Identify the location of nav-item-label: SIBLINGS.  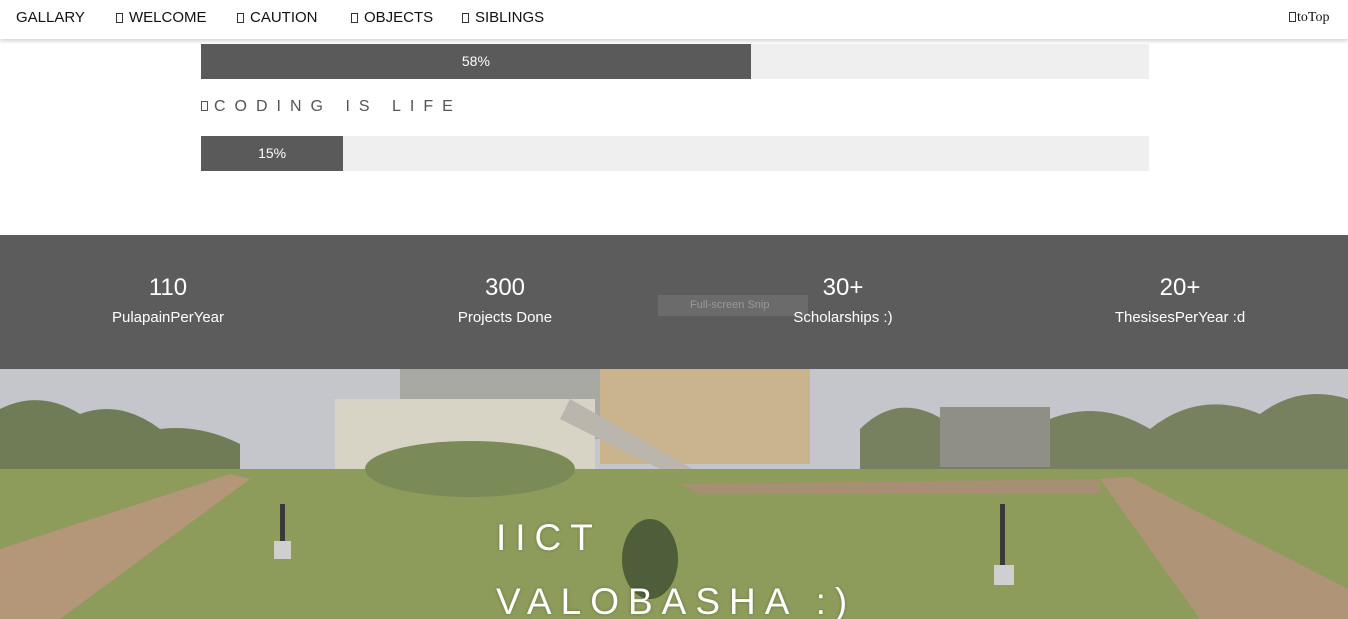
(510, 17).